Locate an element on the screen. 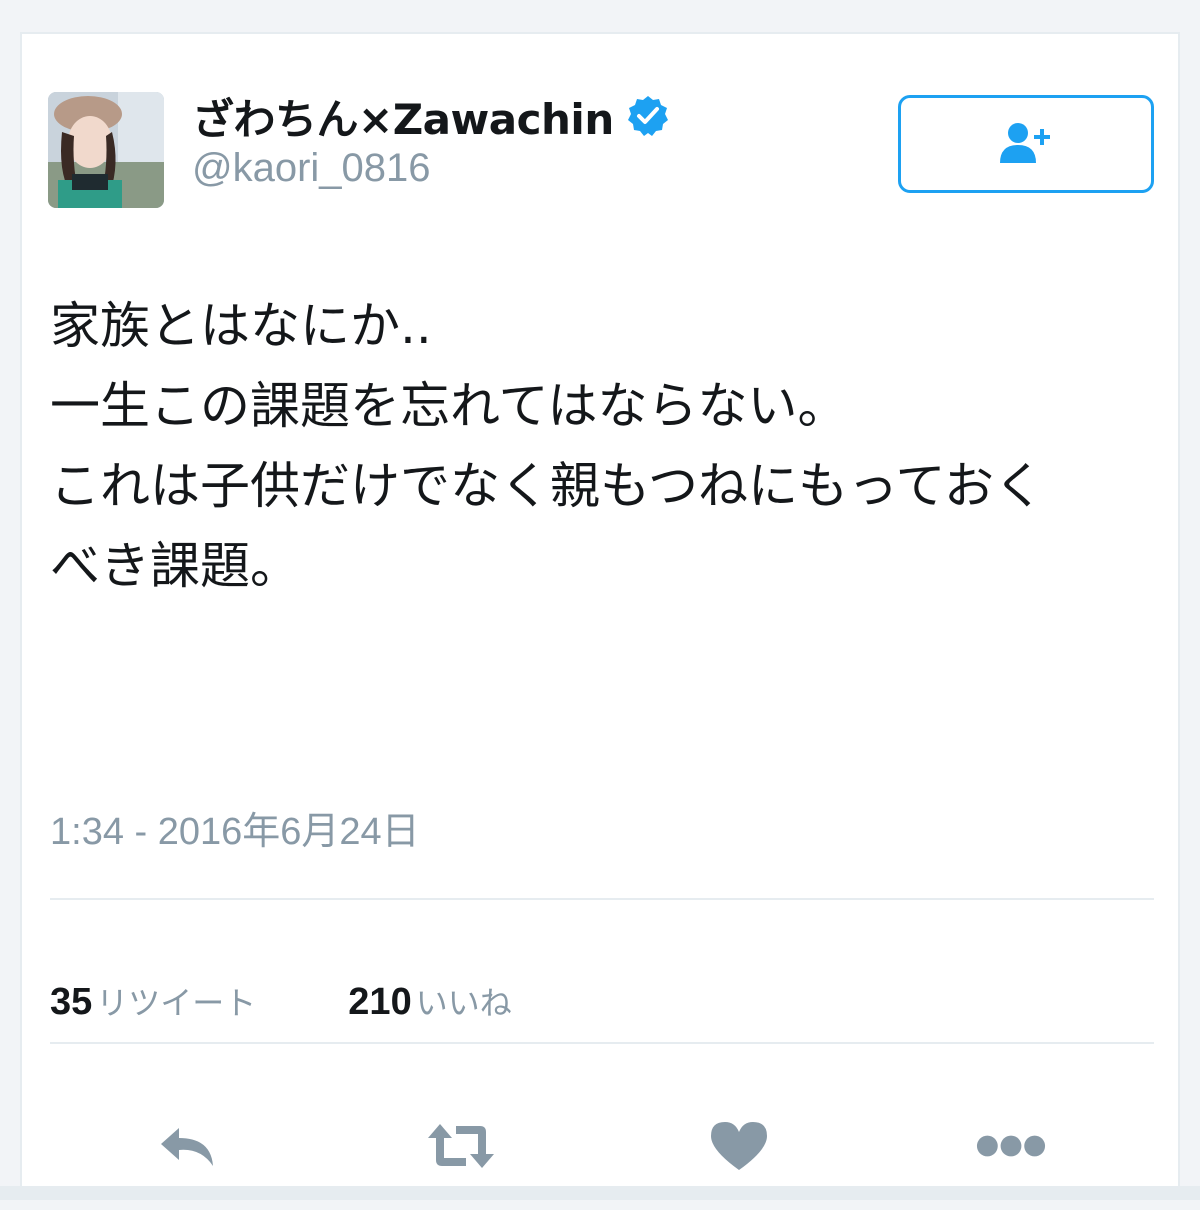 This screenshot has width=1200, height=1210. reply-button is located at coordinates (187, 1146).